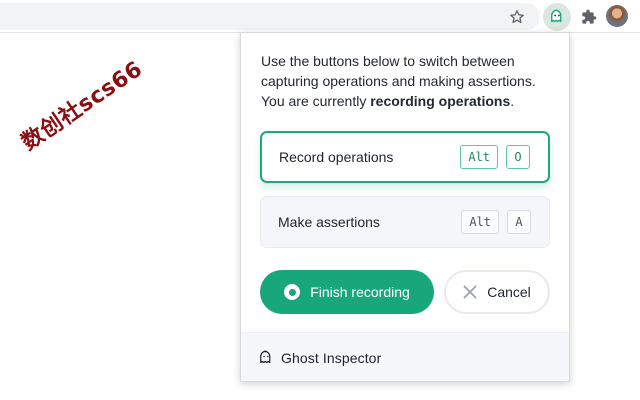 The height and width of the screenshot is (400, 640). I want to click on assertions-shortcut: Alt A, so click(496, 222).